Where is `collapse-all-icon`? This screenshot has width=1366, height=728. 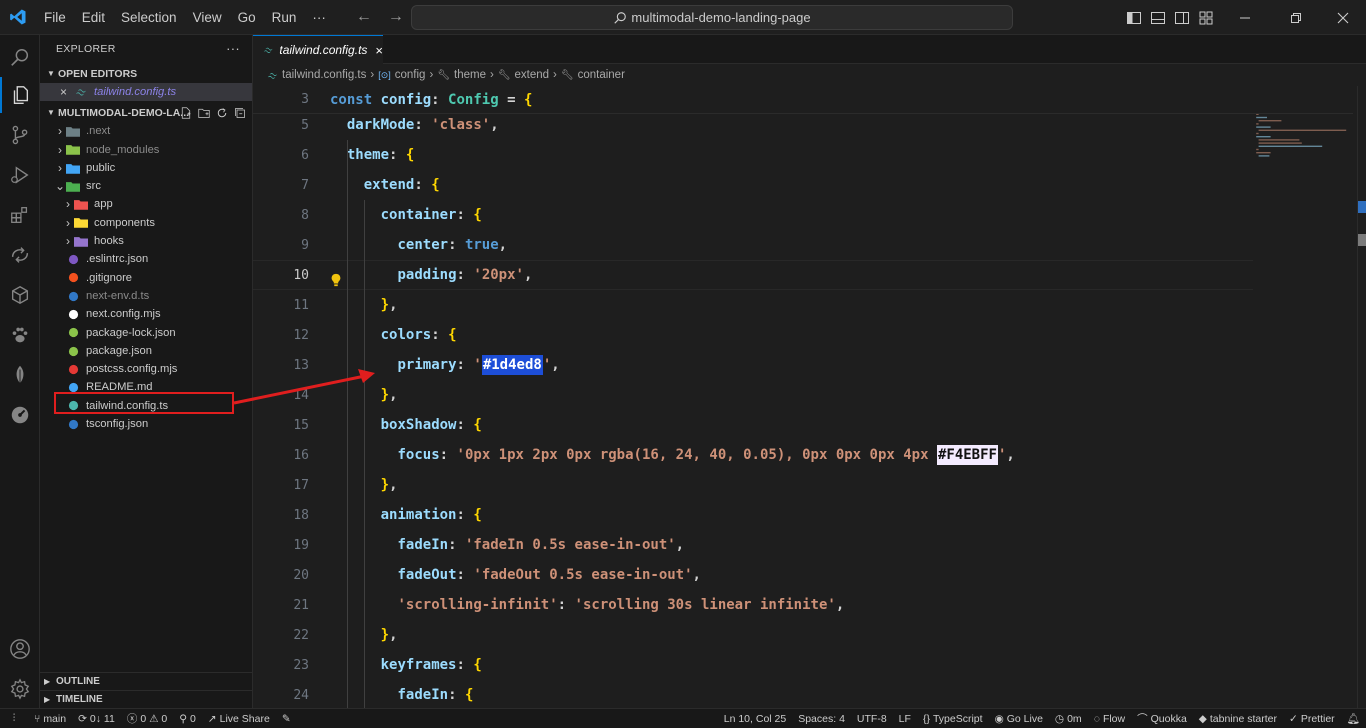
collapse-all-icon is located at coordinates (240, 113).